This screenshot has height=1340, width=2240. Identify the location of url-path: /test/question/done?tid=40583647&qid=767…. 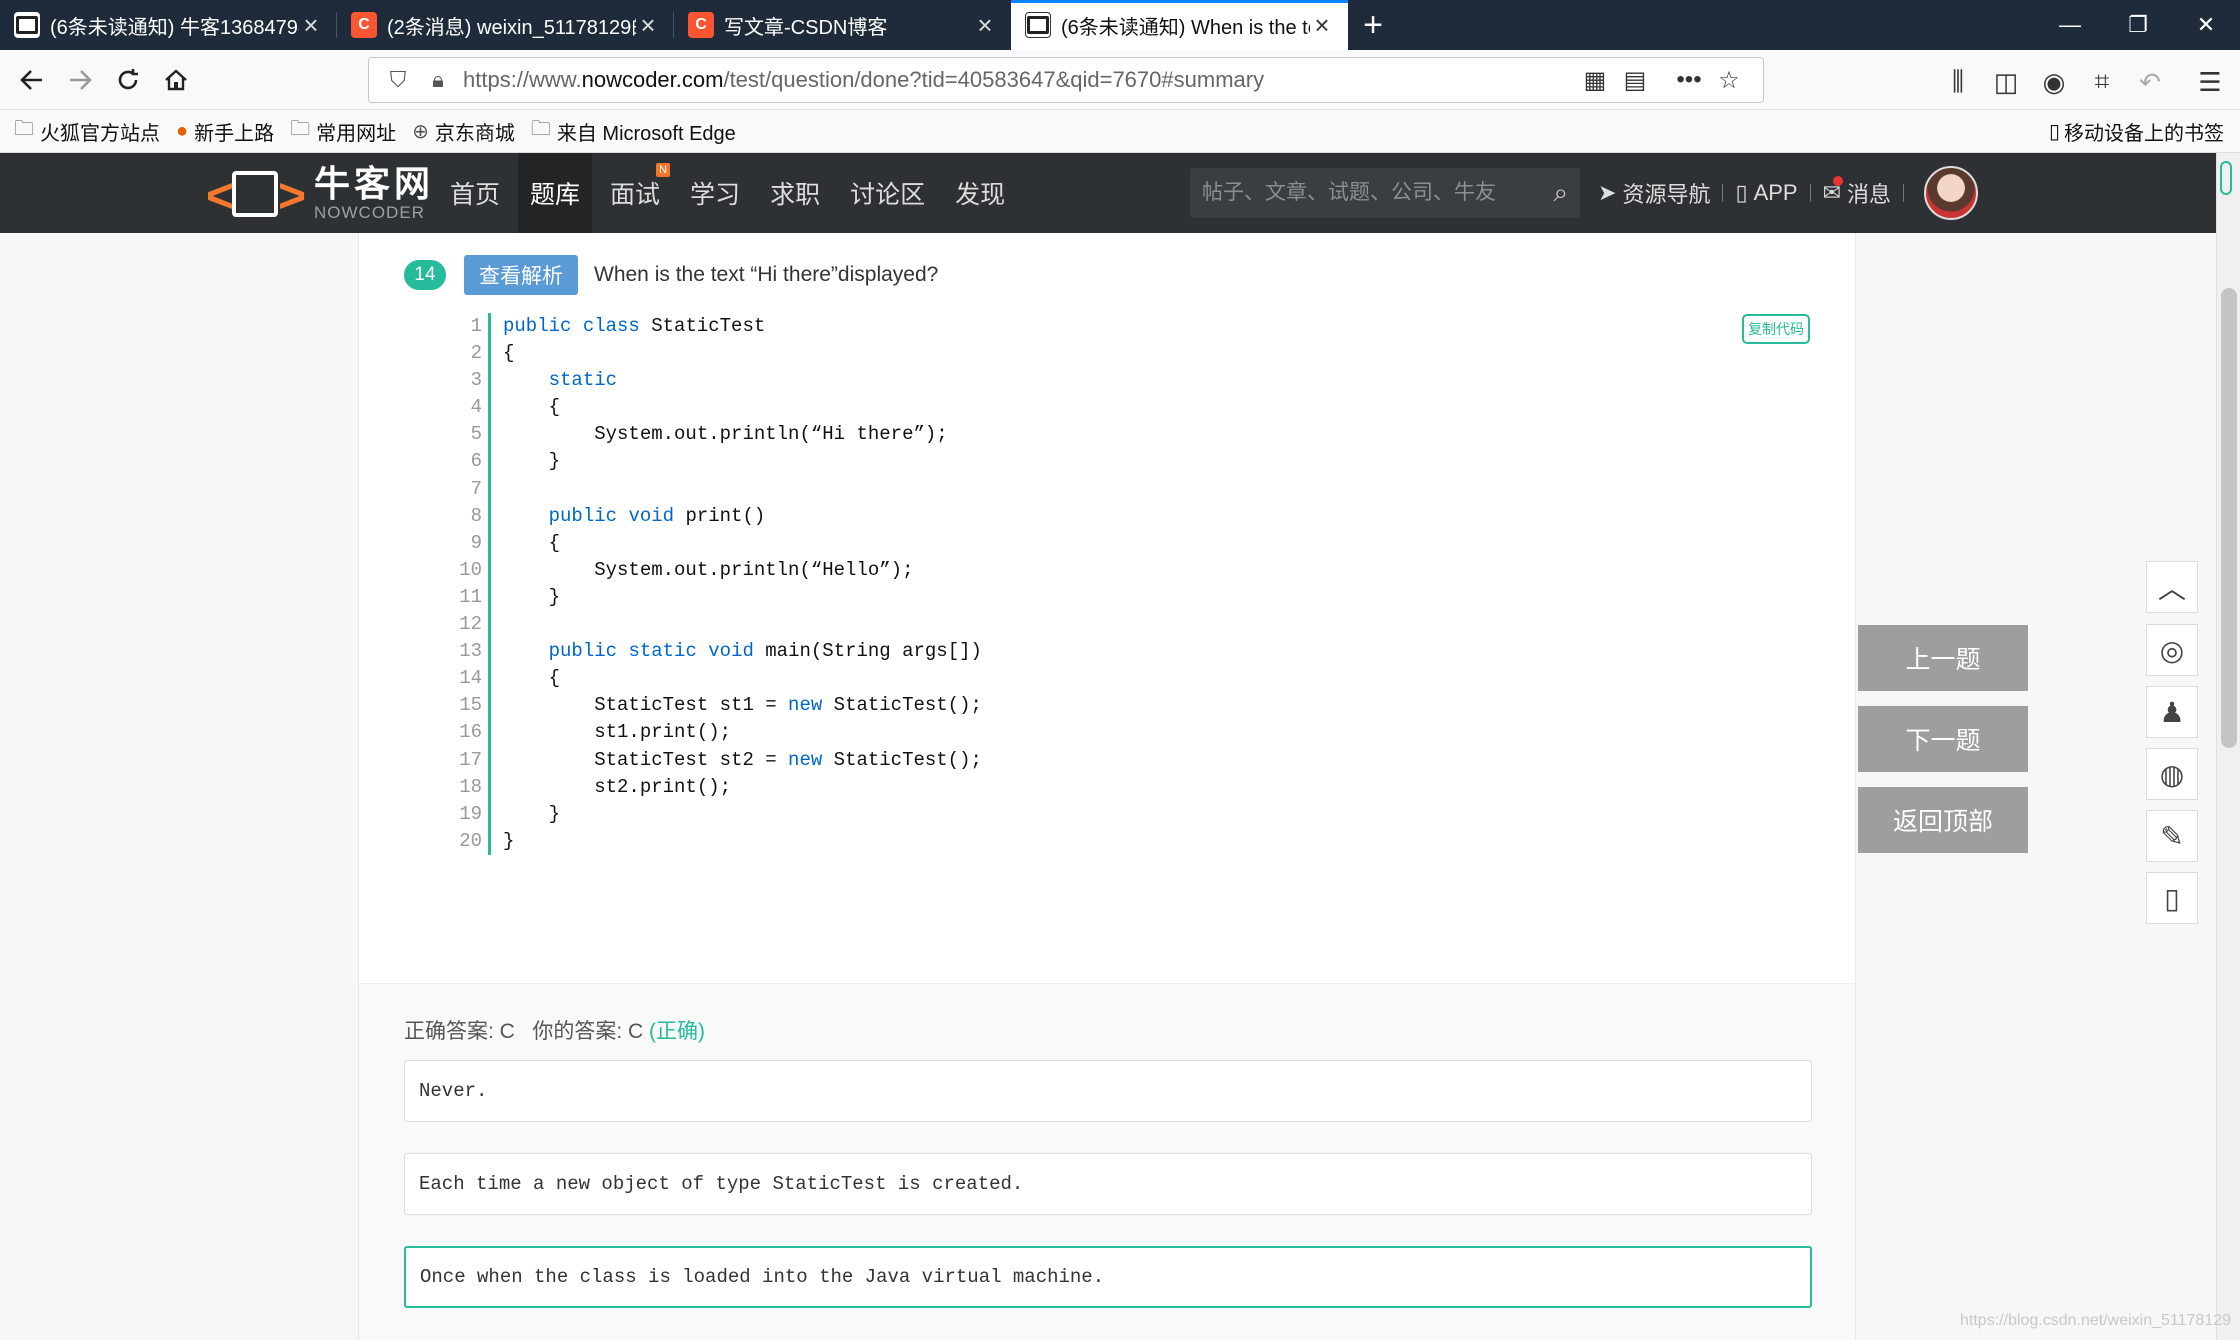
(994, 79).